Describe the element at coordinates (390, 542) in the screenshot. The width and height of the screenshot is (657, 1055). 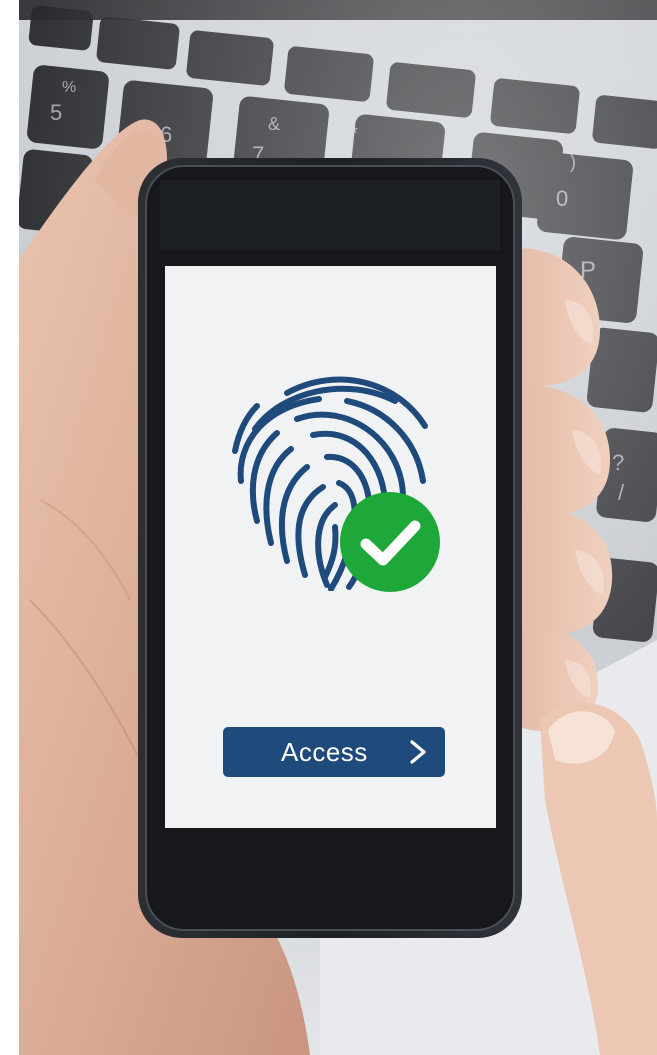
I see `checkmark-icon` at that location.